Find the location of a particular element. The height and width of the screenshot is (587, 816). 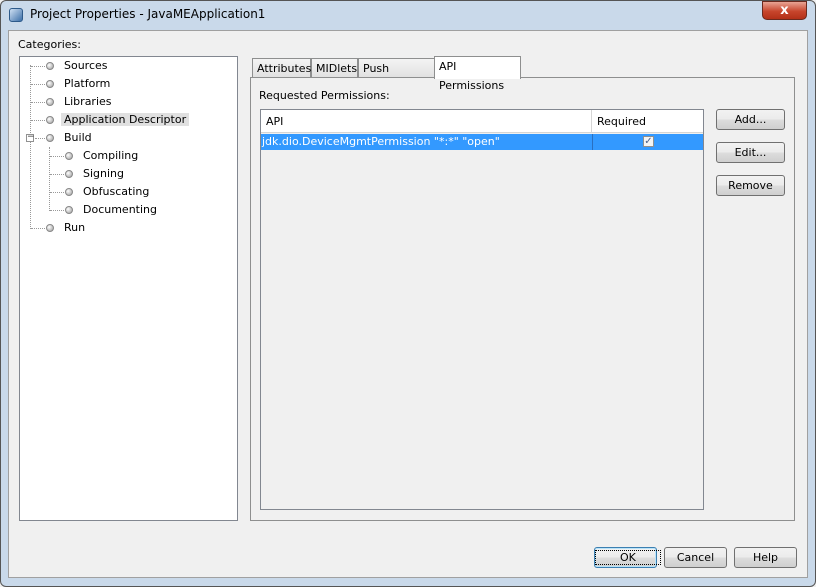

tab-attributes: Attributes is located at coordinates (281, 68).